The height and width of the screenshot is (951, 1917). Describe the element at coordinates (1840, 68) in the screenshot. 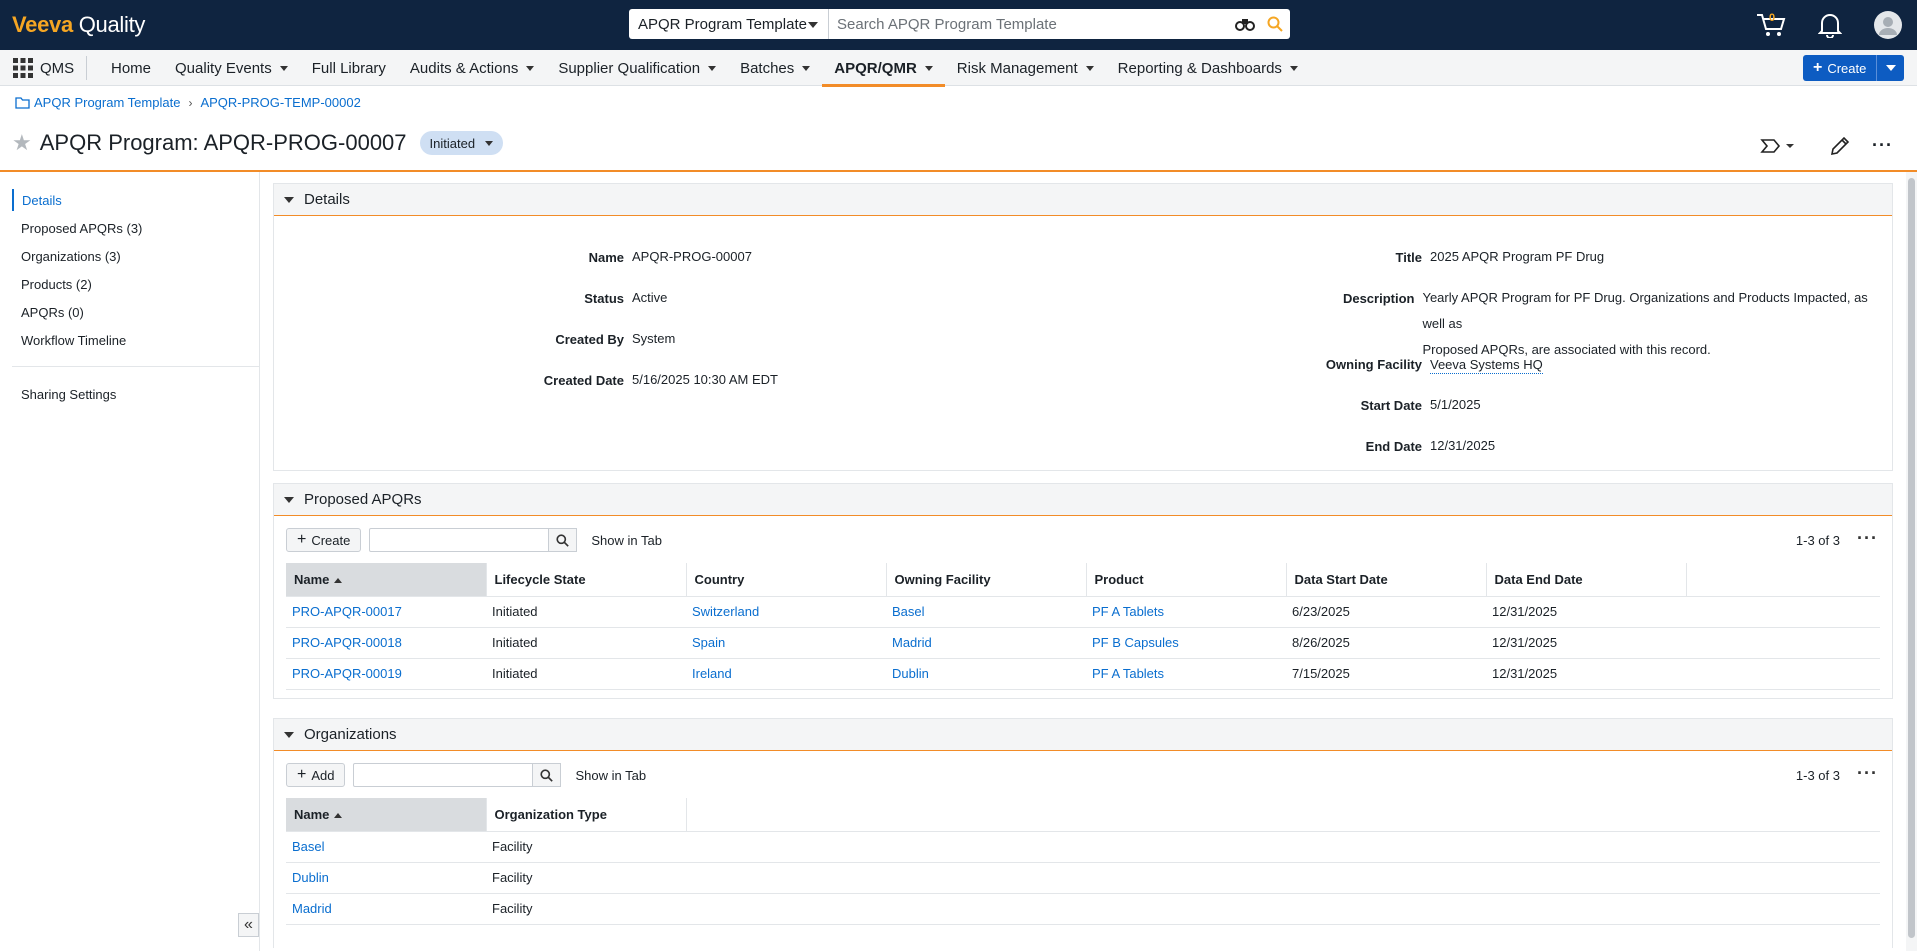

I see `create-button: + Create` at that location.